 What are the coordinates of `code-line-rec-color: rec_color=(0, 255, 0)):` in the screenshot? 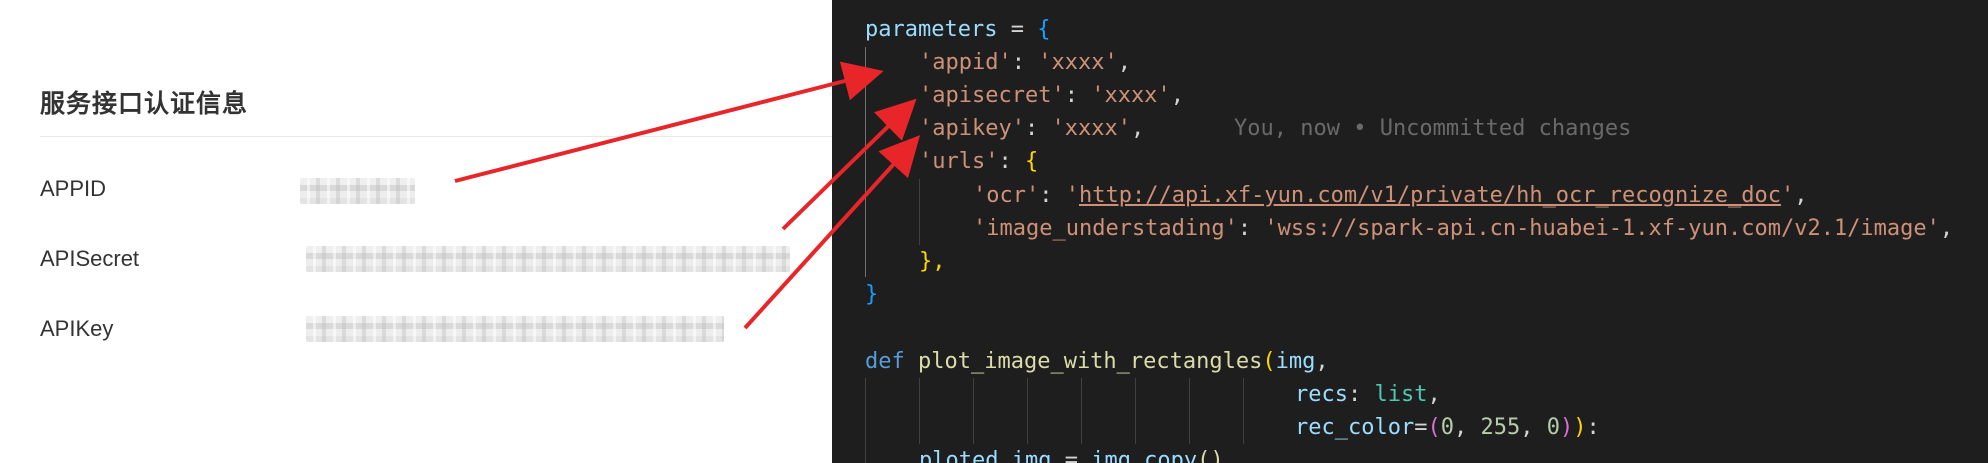 It's located at (1447, 427).